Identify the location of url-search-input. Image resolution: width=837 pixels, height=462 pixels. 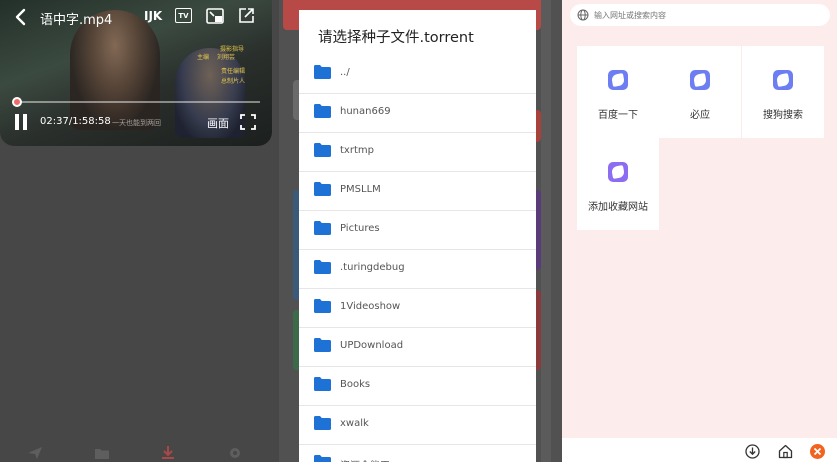
(704, 15).